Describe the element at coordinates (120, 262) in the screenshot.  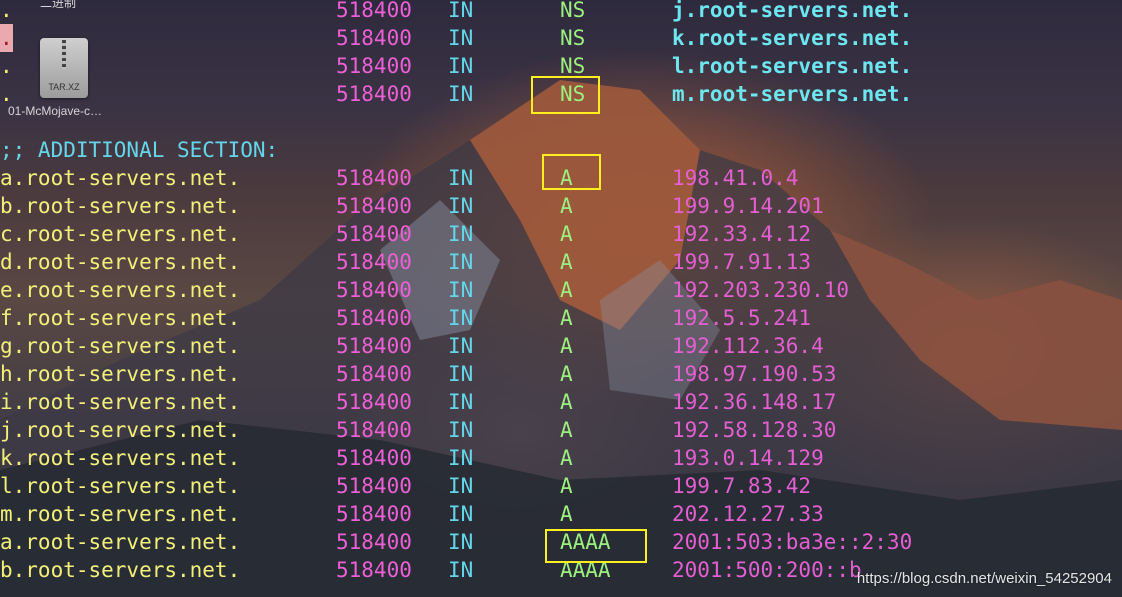
I see `record-name: d.root-servers.net.` at that location.